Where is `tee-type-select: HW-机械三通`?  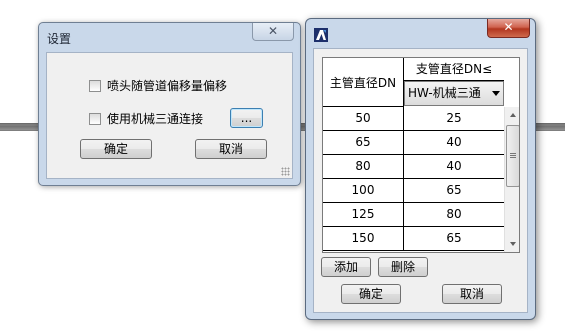
tee-type-select: HW-机械三通 is located at coordinates (454, 93).